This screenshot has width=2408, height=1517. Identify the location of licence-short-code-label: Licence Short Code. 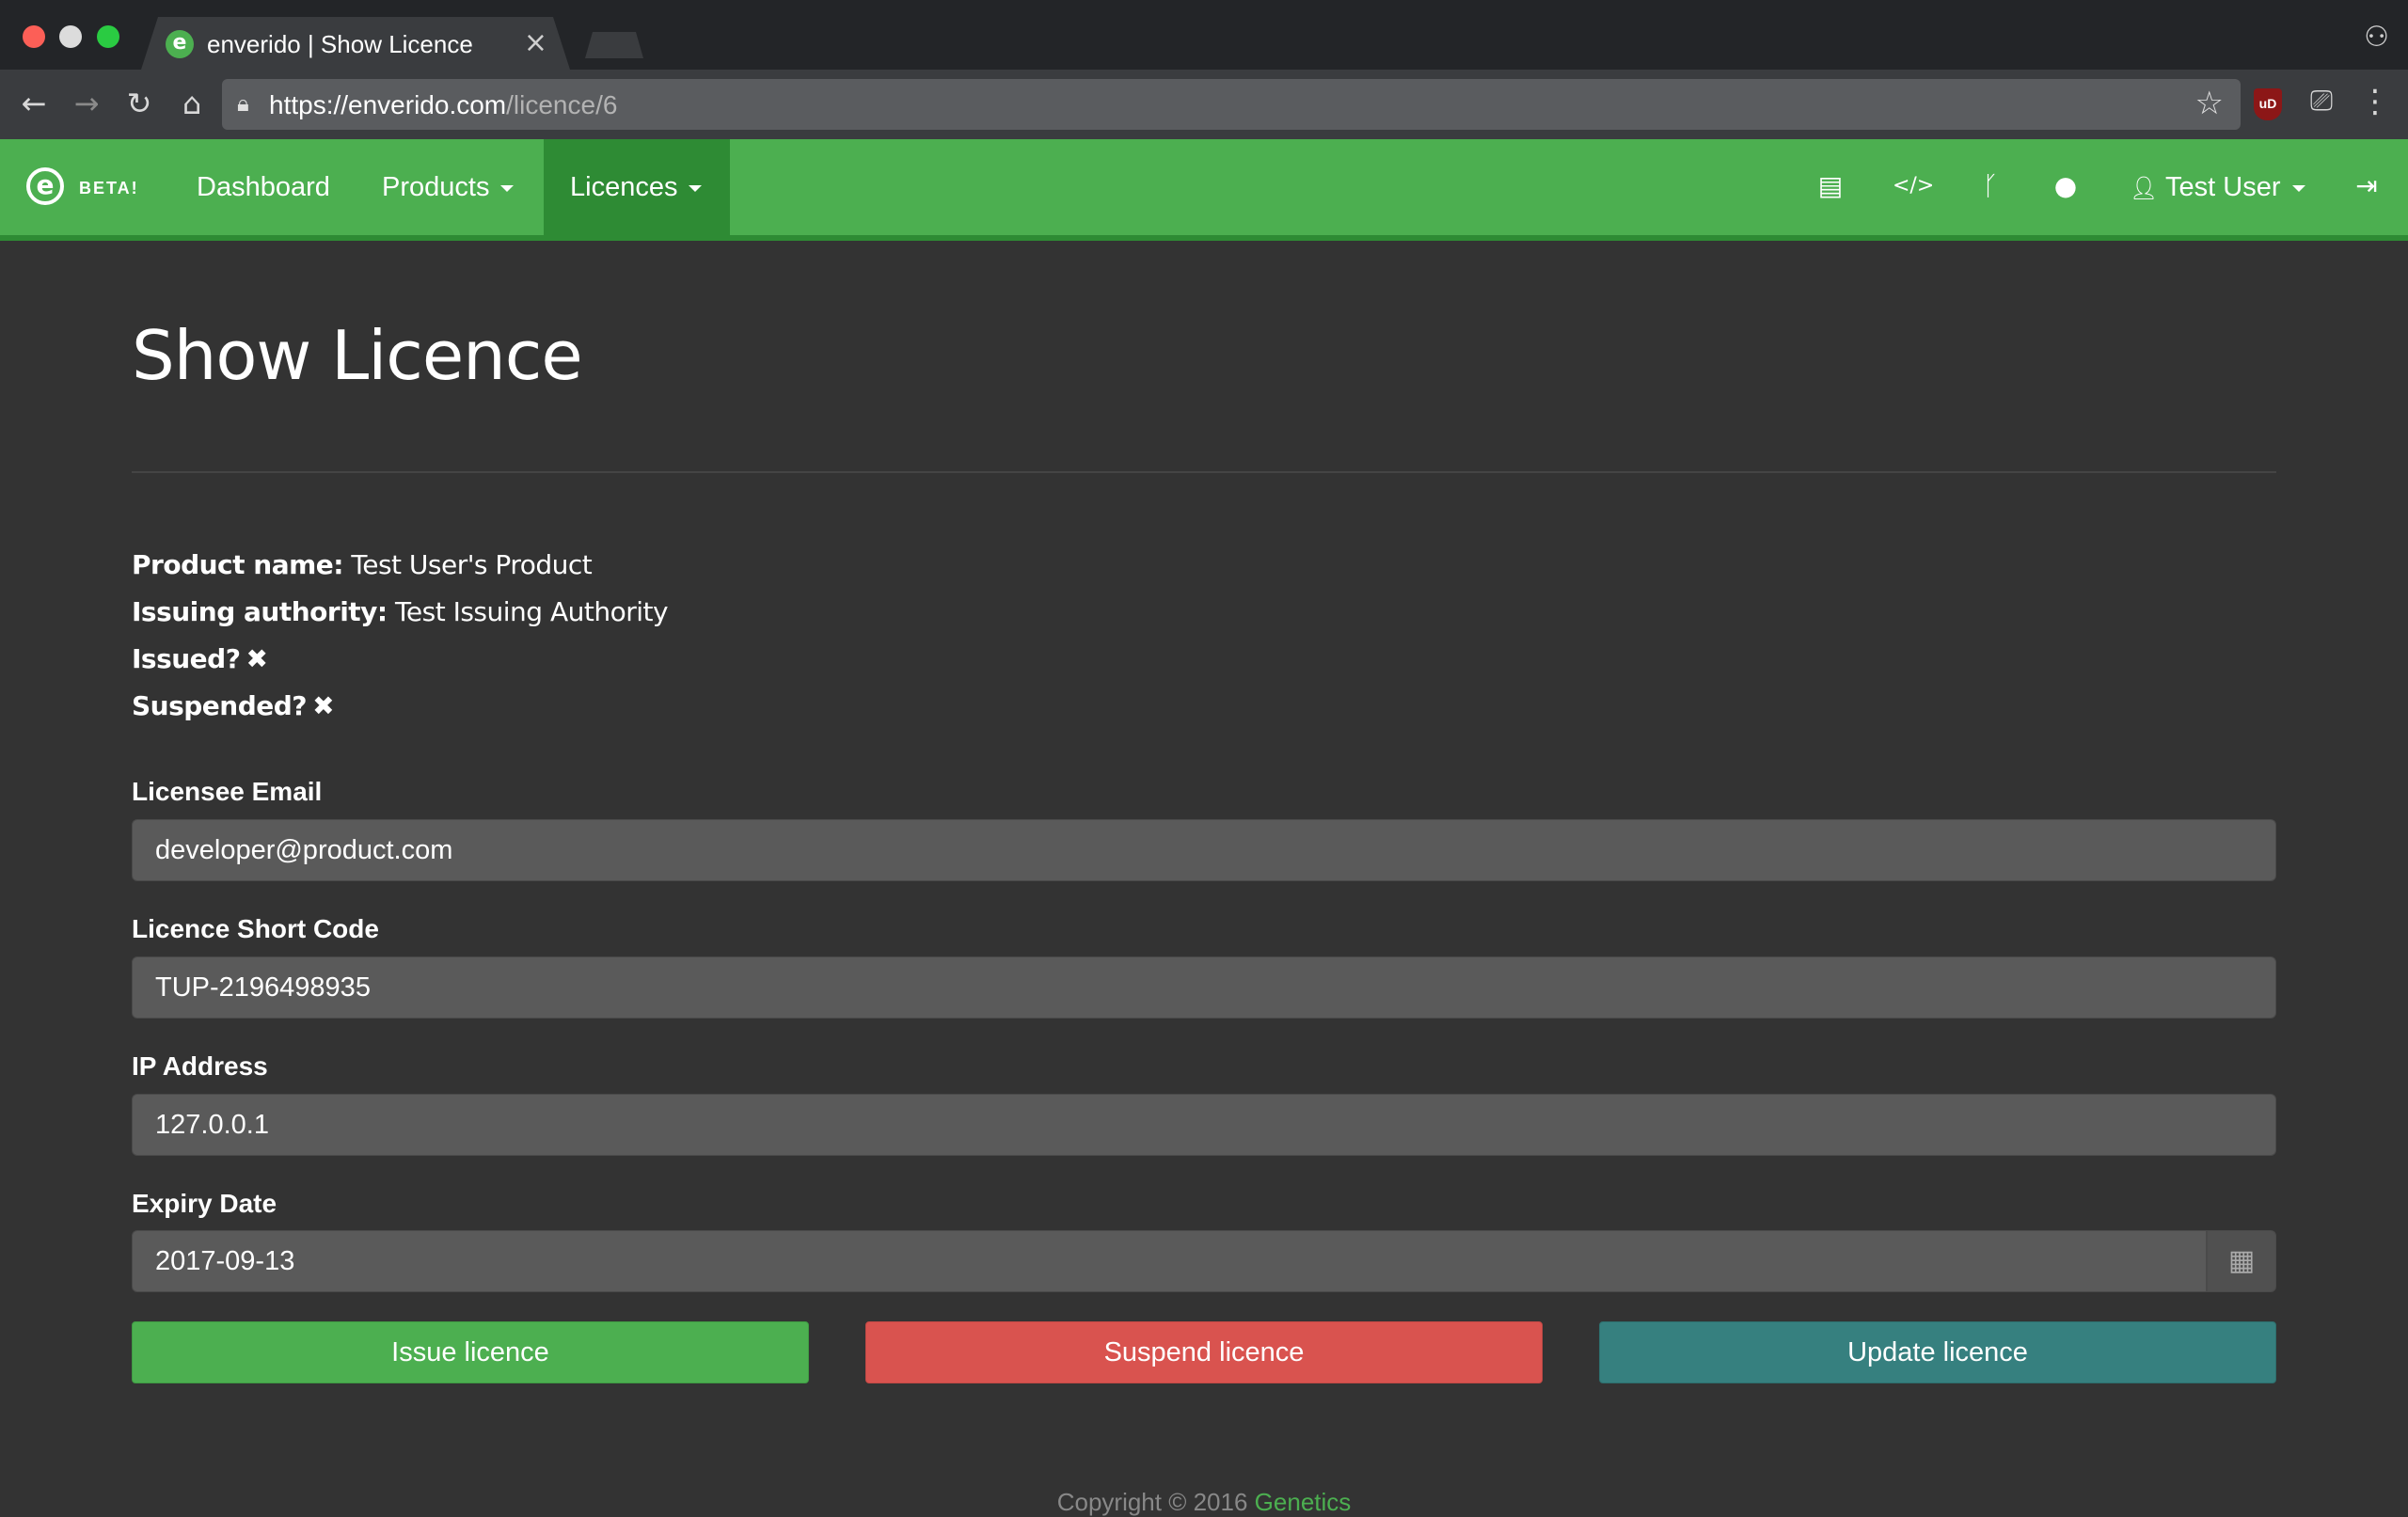
(256, 928).